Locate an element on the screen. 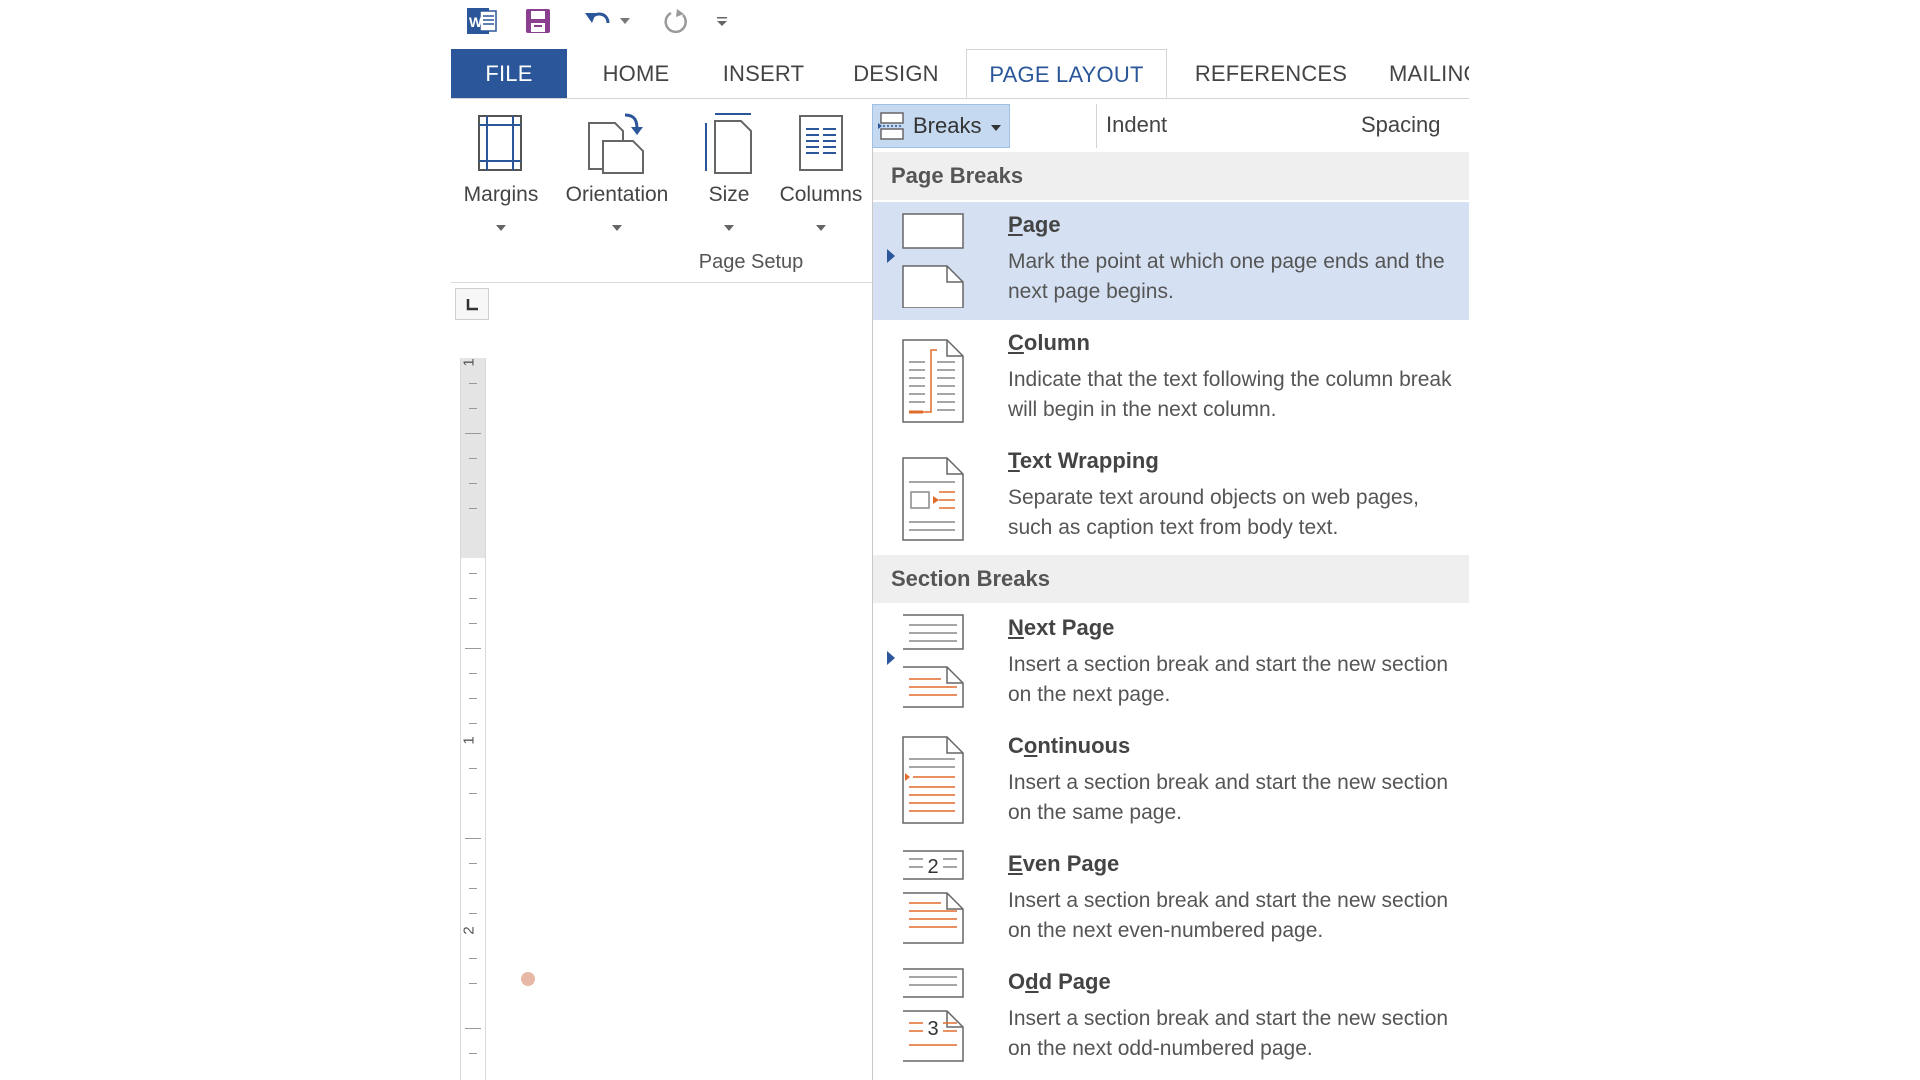  page-setup-group-label: Page Setup is located at coordinates (751, 262).